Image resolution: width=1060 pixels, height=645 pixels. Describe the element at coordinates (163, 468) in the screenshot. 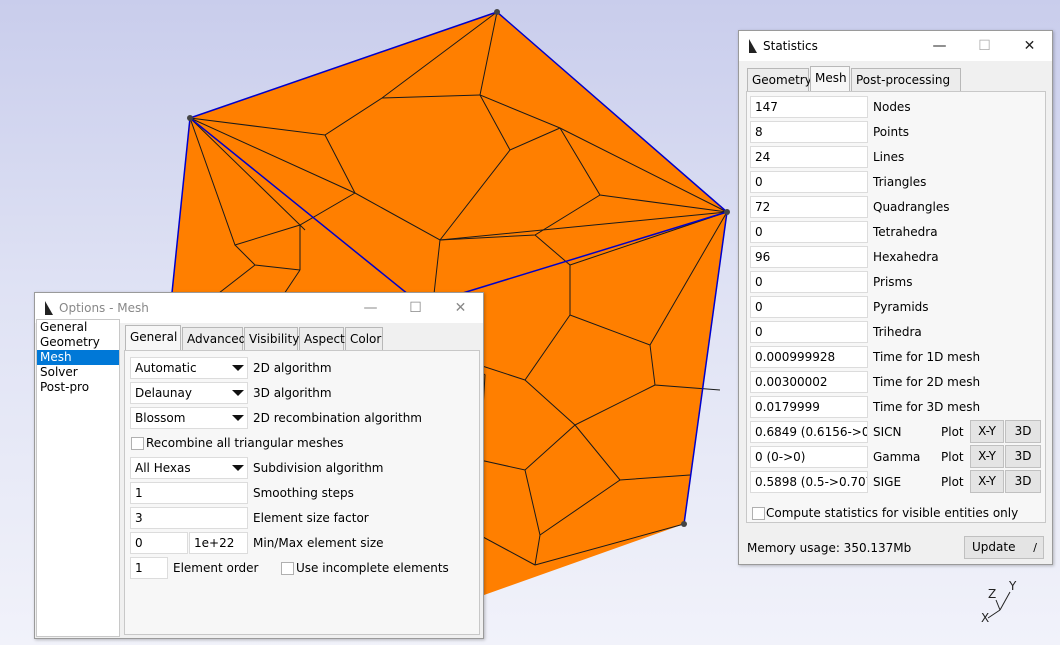

I see `subdivision-value: All Hexas` at that location.